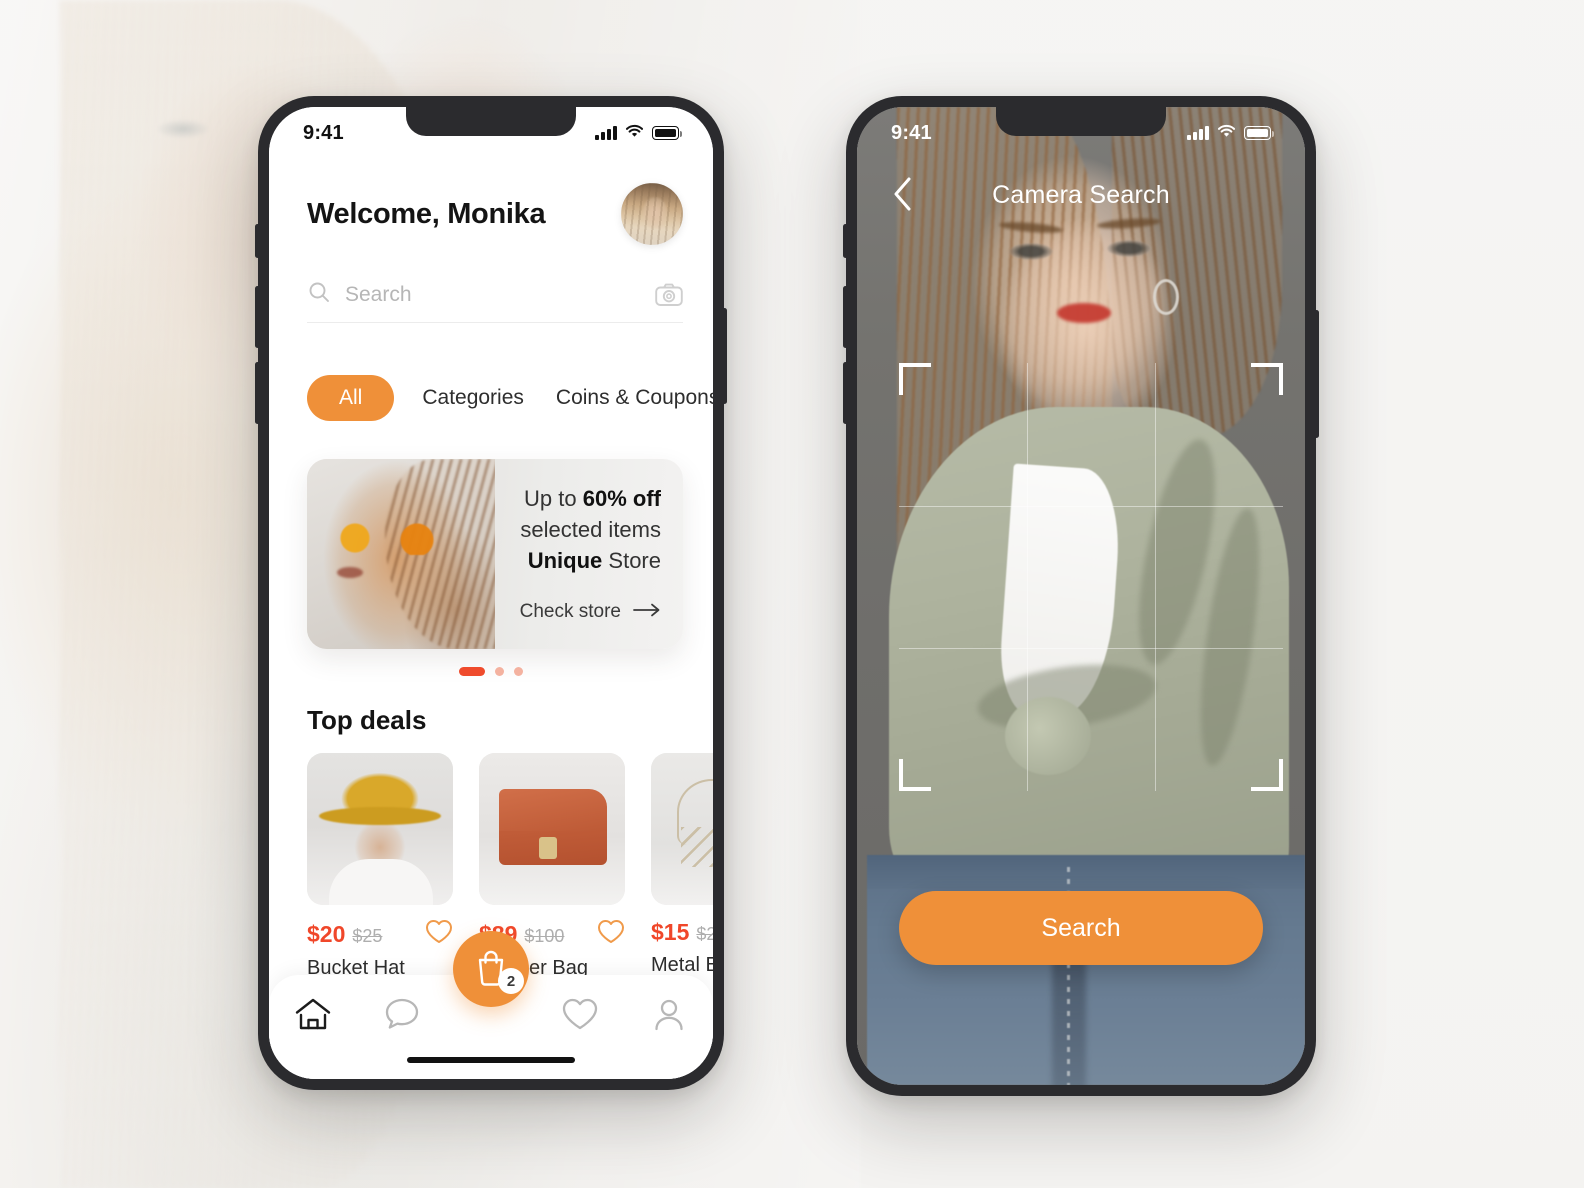 The width and height of the screenshot is (1584, 1188). Describe the element at coordinates (1166, 297) in the screenshot. I see `camera-photo-earring` at that location.